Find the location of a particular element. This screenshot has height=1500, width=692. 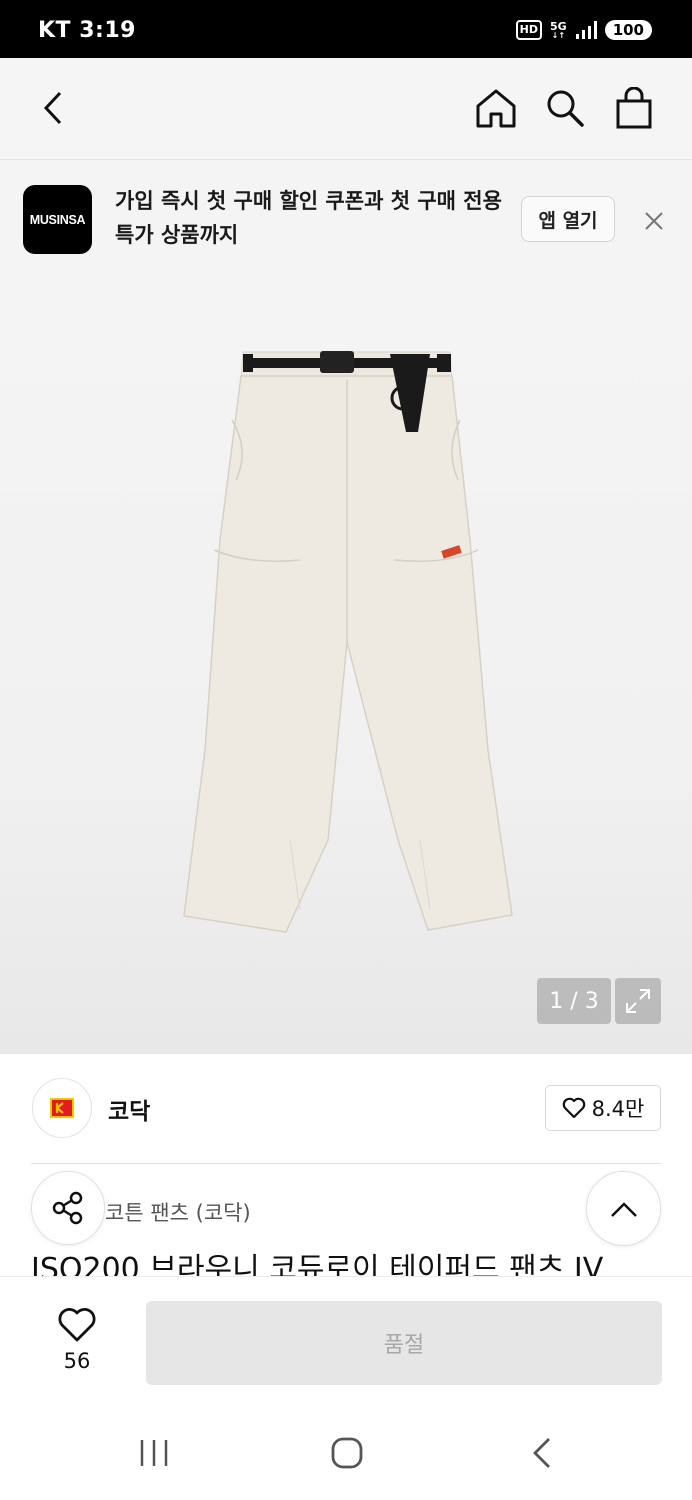

shopping-bag-icon is located at coordinates (634, 108).